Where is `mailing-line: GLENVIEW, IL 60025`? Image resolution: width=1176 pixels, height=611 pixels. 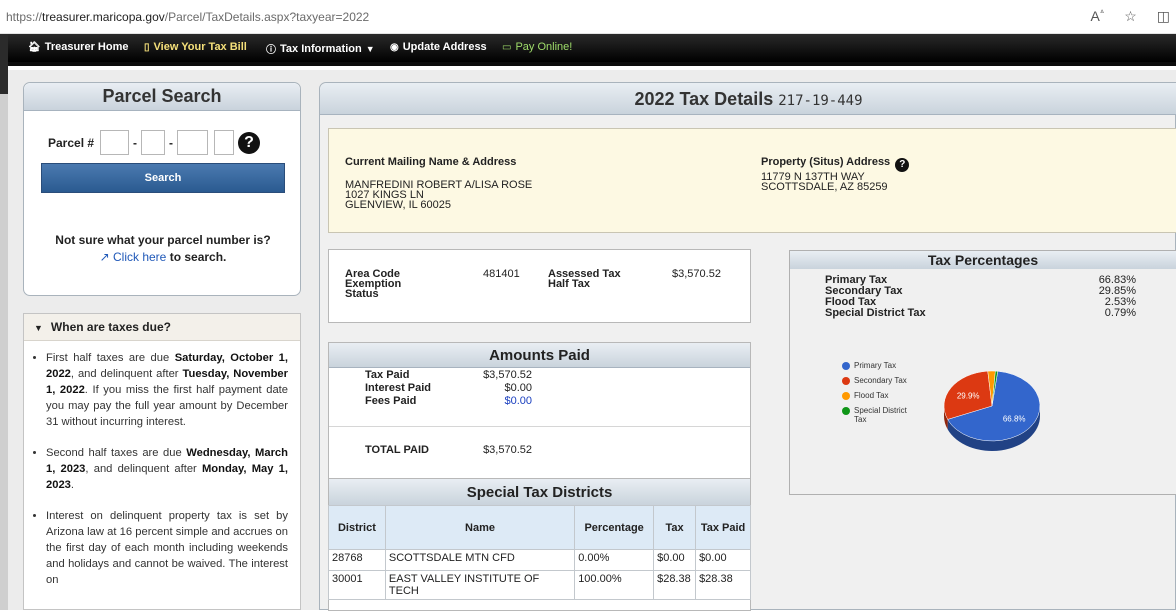 mailing-line: GLENVIEW, IL 60025 is located at coordinates (398, 205).